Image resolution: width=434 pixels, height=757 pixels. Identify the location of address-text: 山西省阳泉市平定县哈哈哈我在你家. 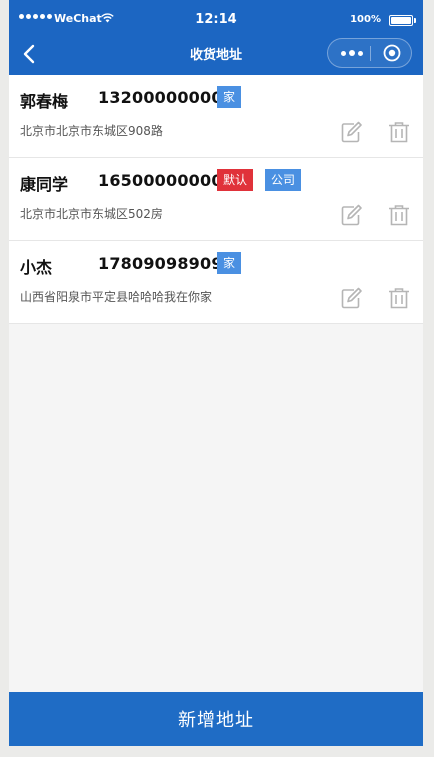
(116, 297).